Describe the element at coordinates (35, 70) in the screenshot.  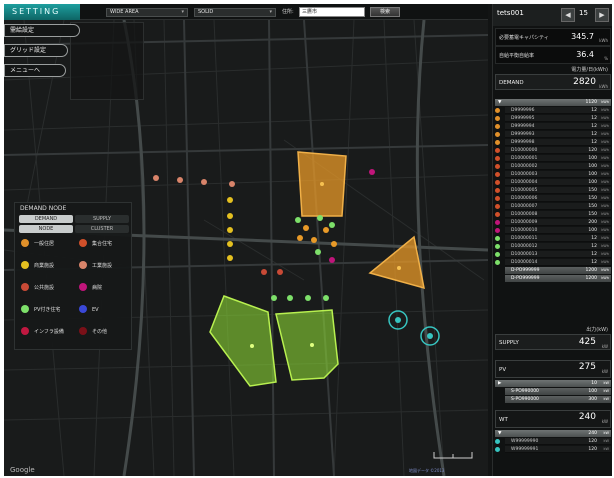
I see `to-menu-button: メニューへ` at that location.